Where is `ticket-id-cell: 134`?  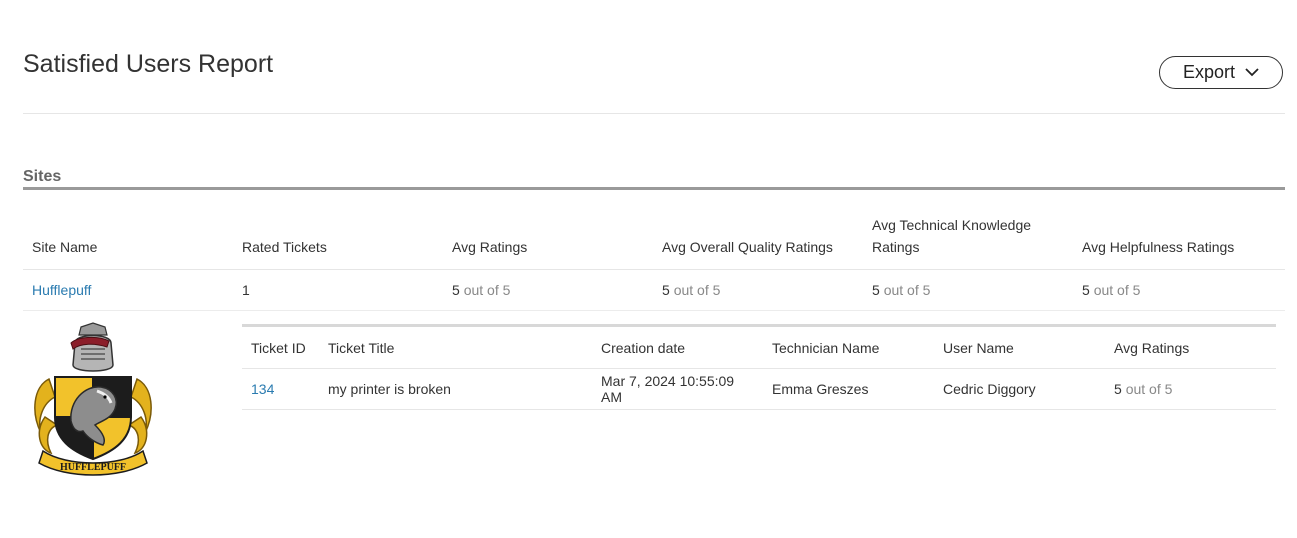 ticket-id-cell: 134 is located at coordinates (280, 389).